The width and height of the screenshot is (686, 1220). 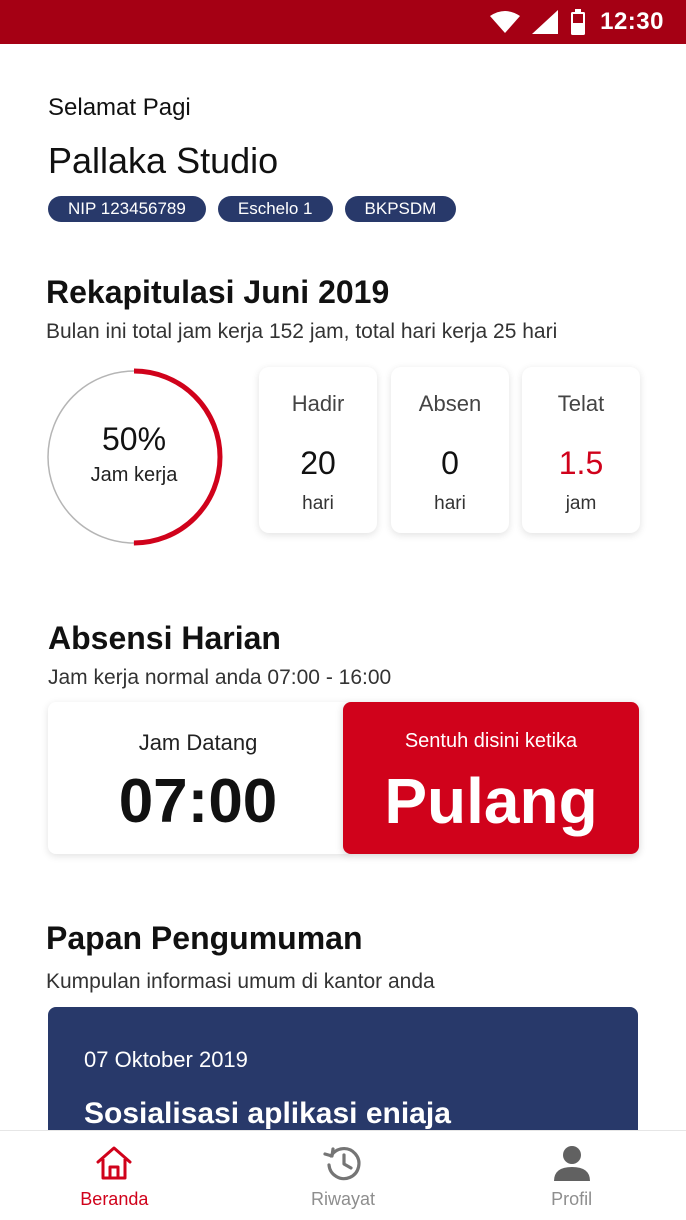 I want to click on stat-unit: jam, so click(x=581, y=503).